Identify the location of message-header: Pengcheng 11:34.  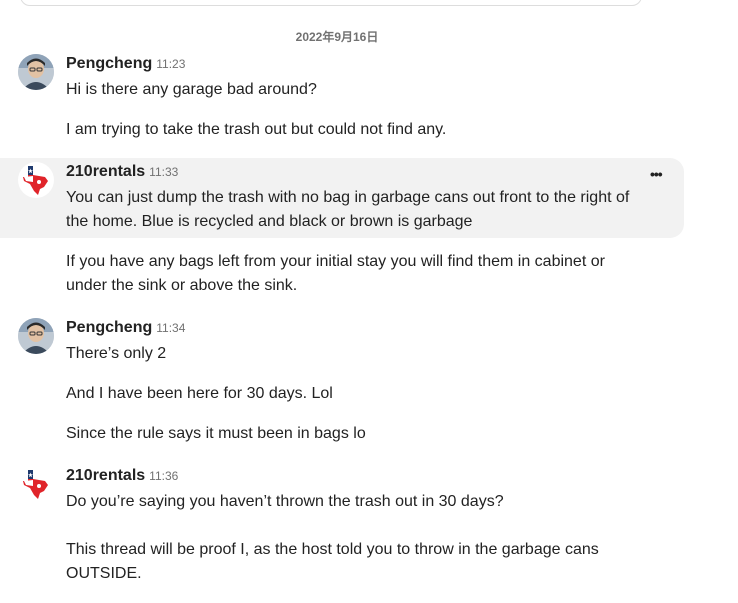
(125, 328).